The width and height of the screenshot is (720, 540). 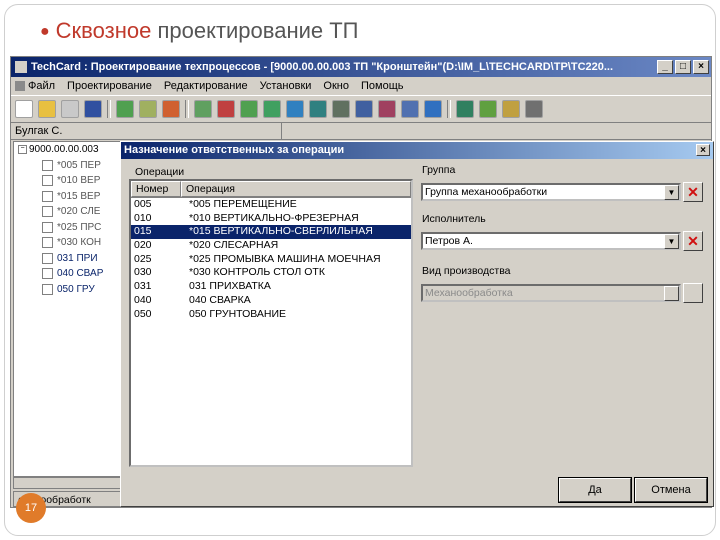 What do you see at coordinates (382, 86) in the screenshot?
I see `menu-help: Помощь` at bounding box center [382, 86].